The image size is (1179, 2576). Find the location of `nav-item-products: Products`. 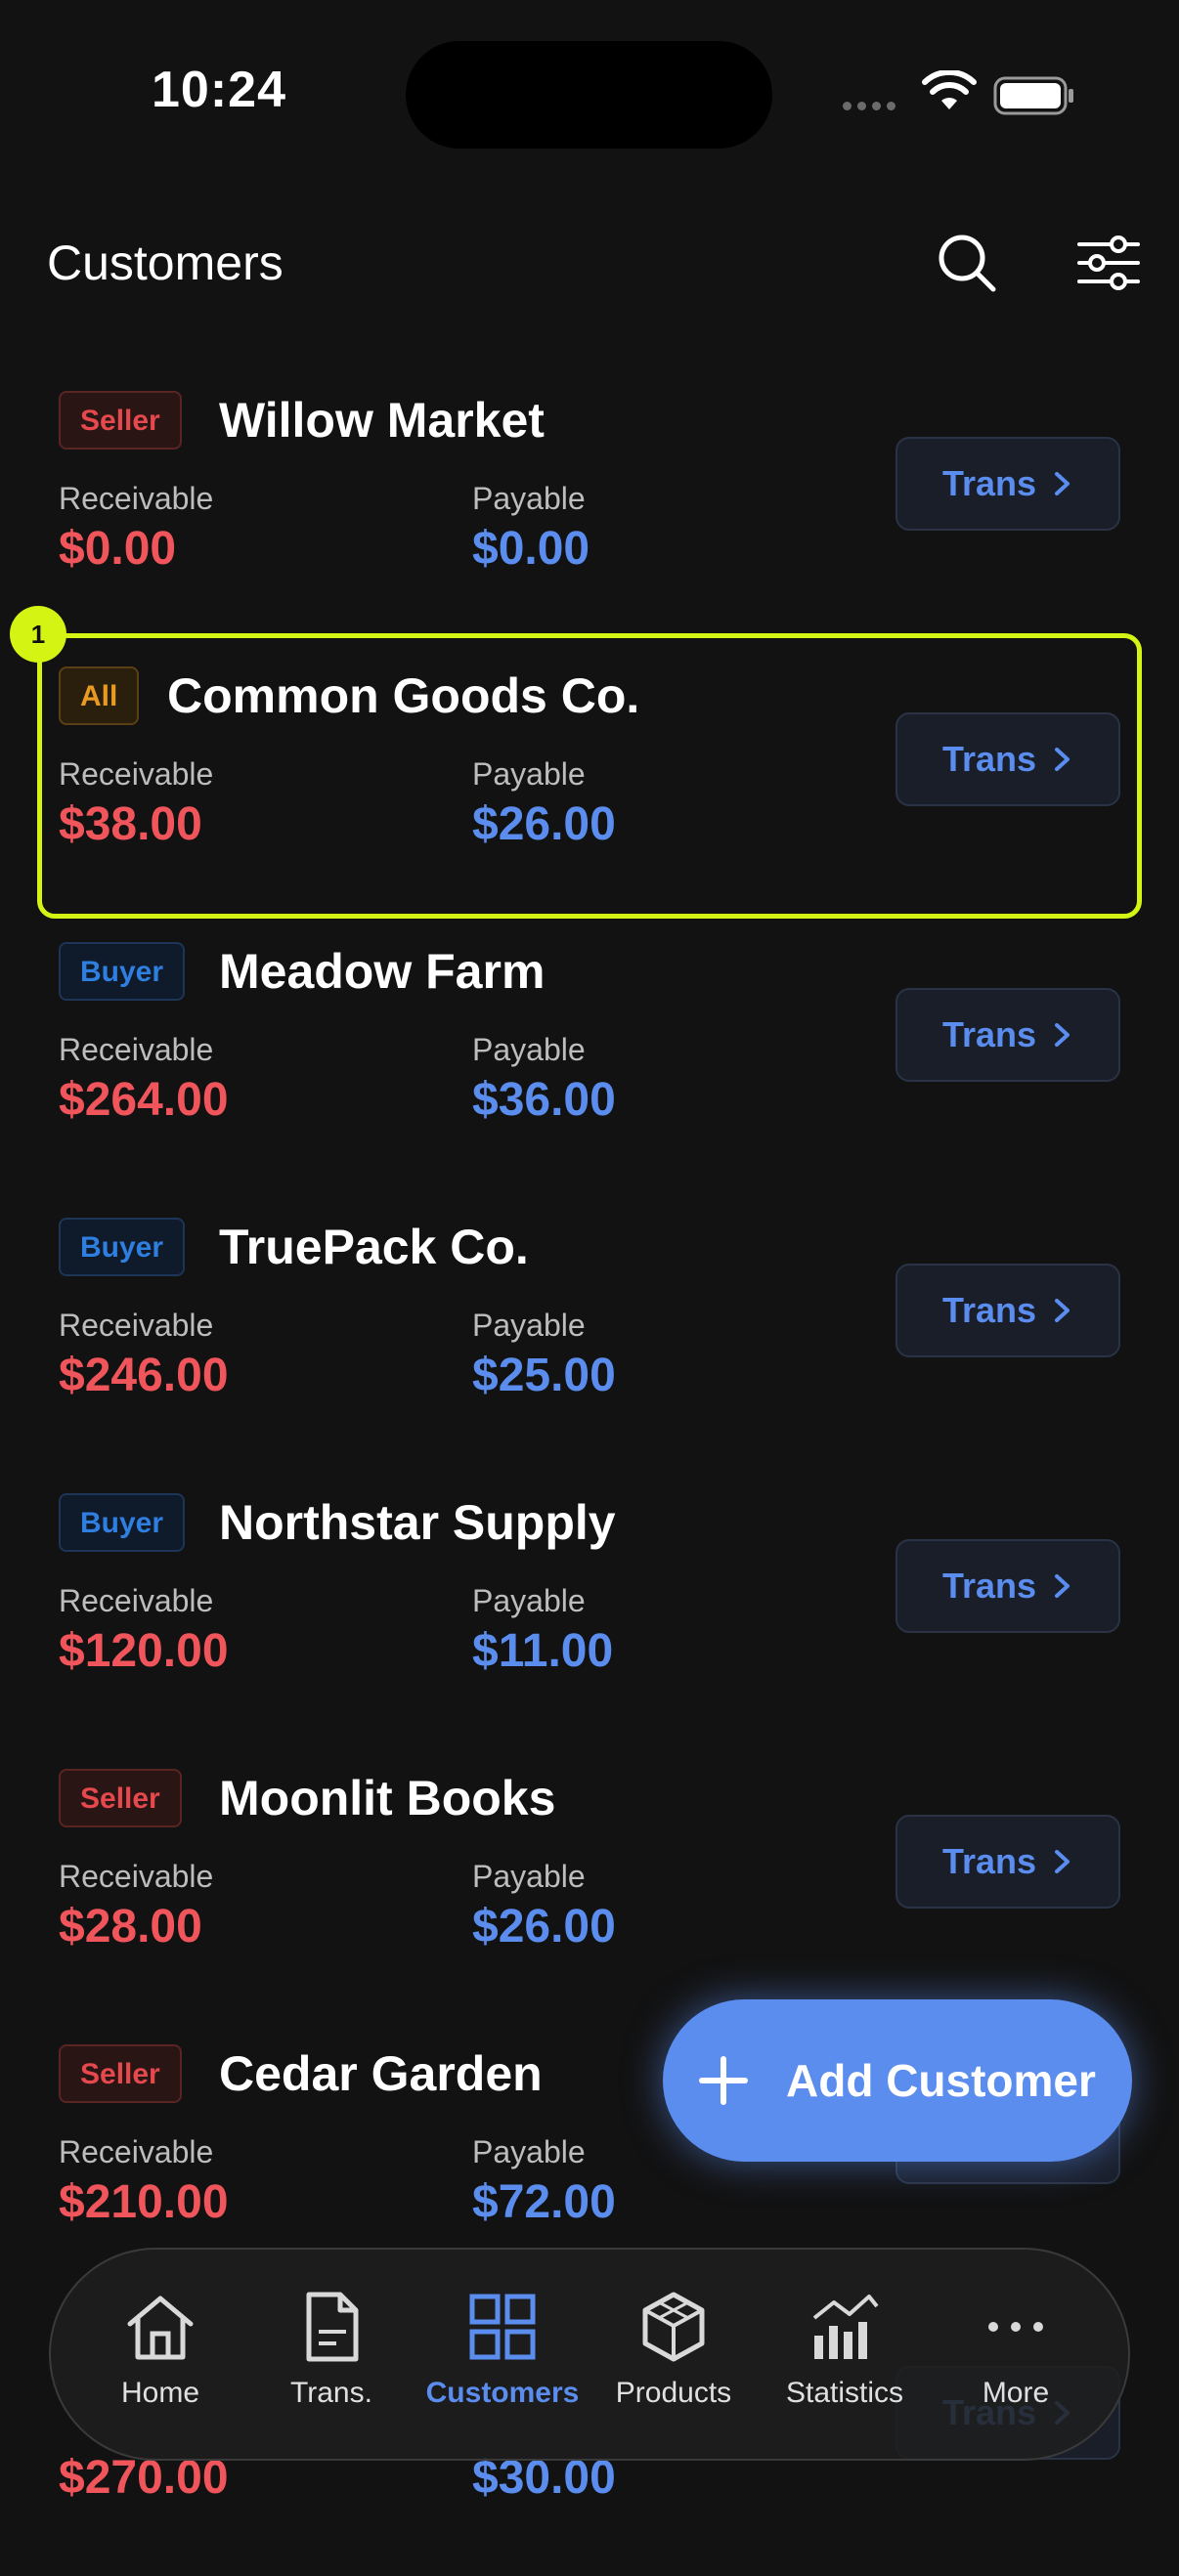

nav-item-products: Products is located at coordinates (673, 2350).